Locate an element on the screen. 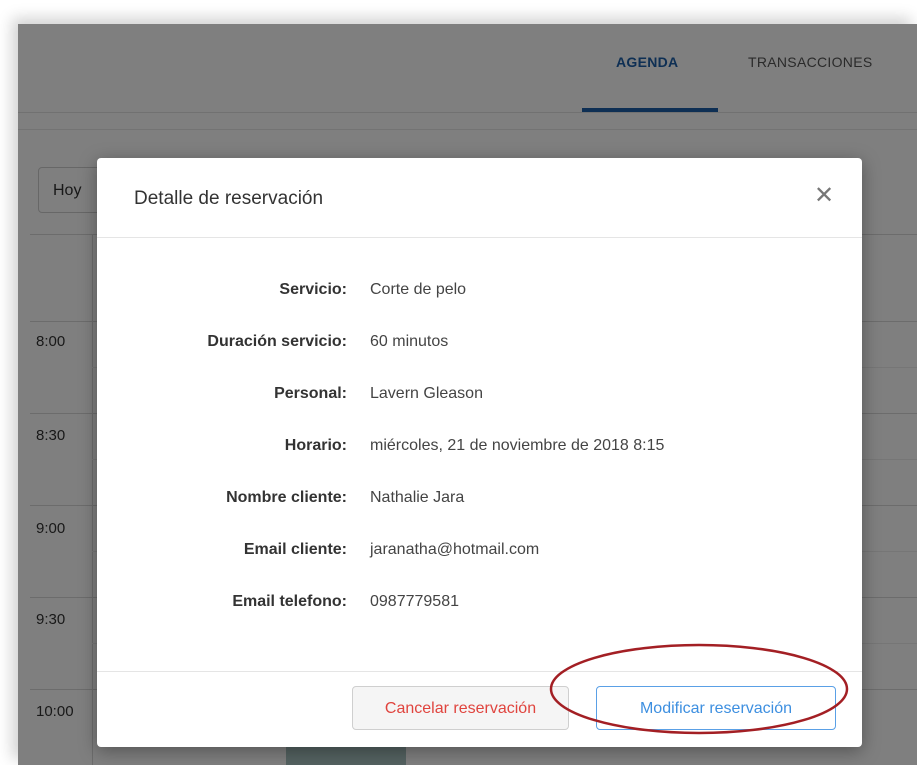 The width and height of the screenshot is (917, 765). detail-value: 0987779581 is located at coordinates (414, 601).